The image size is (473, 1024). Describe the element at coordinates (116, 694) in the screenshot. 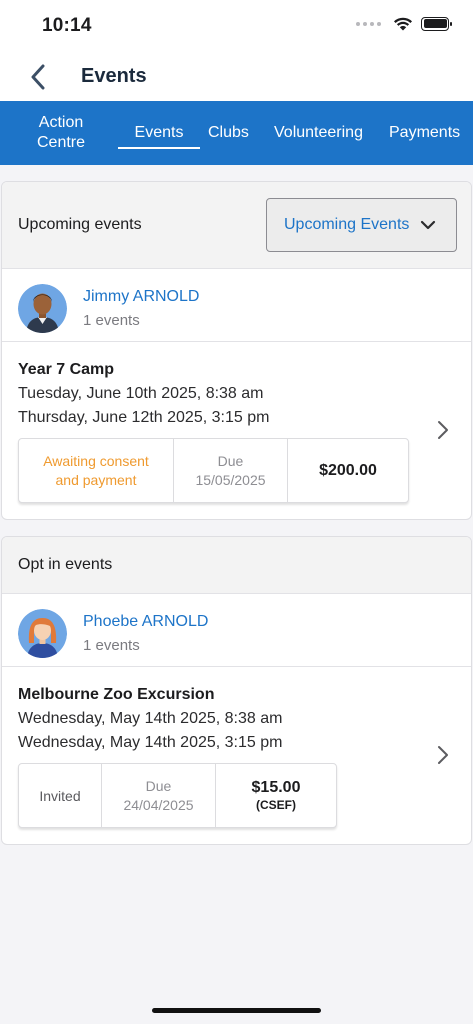

I see `event-title: Melbourne Zoo Excursion` at that location.